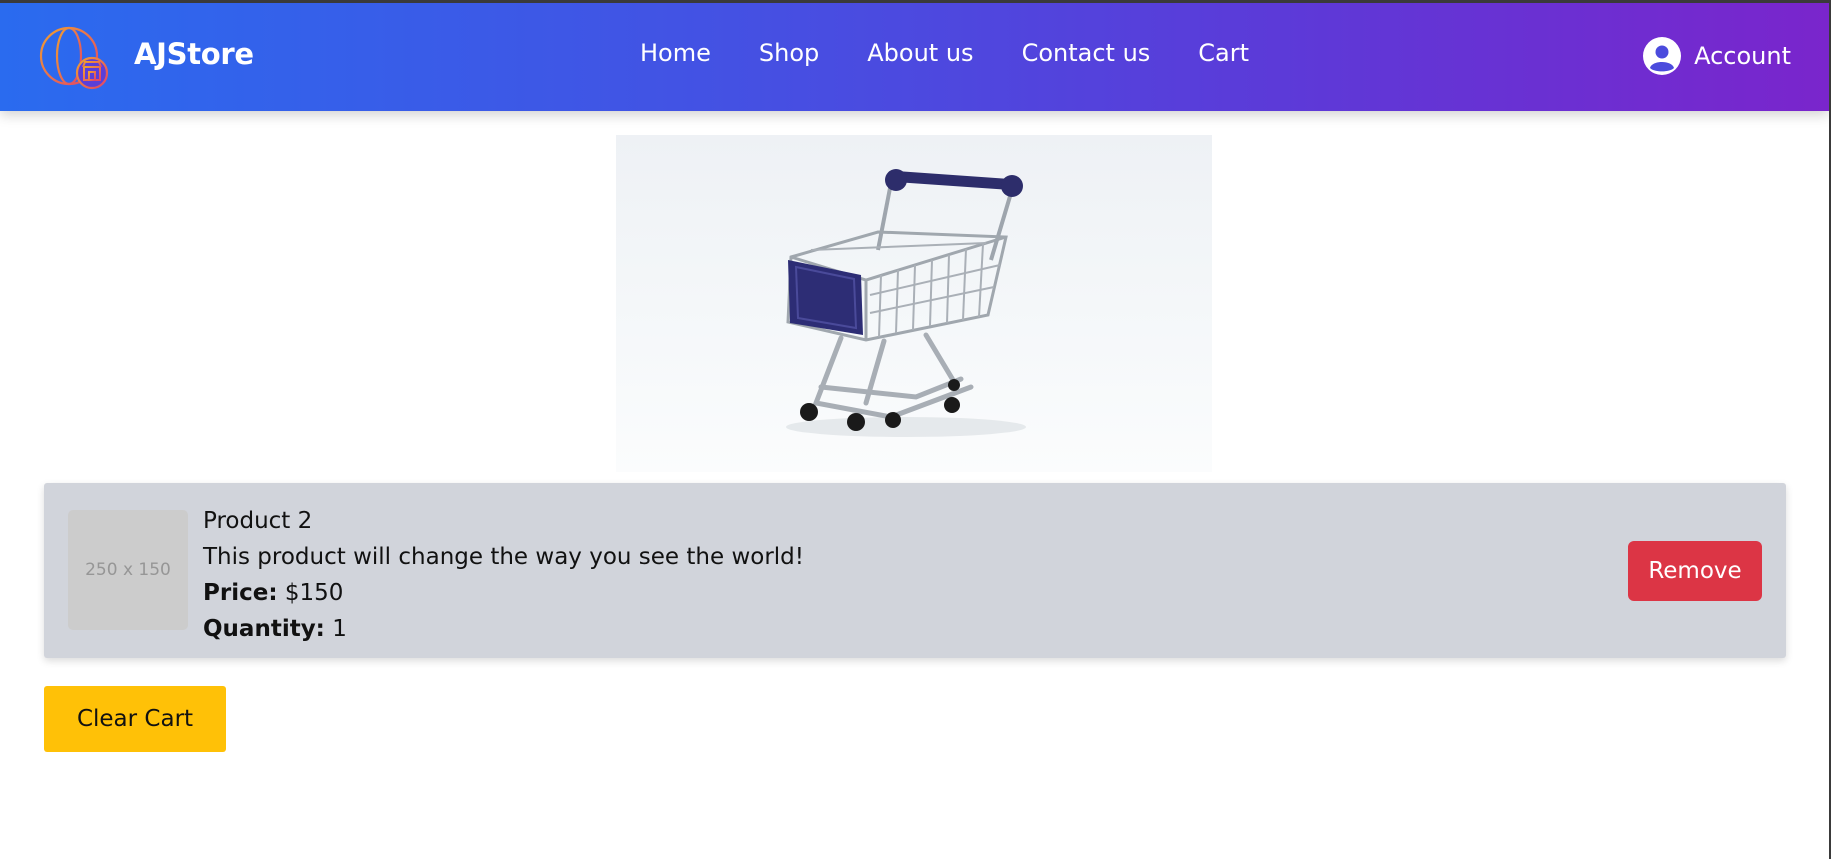 This screenshot has height=859, width=1831. What do you see at coordinates (1223, 53) in the screenshot?
I see `nav-link-cart: Cart` at bounding box center [1223, 53].